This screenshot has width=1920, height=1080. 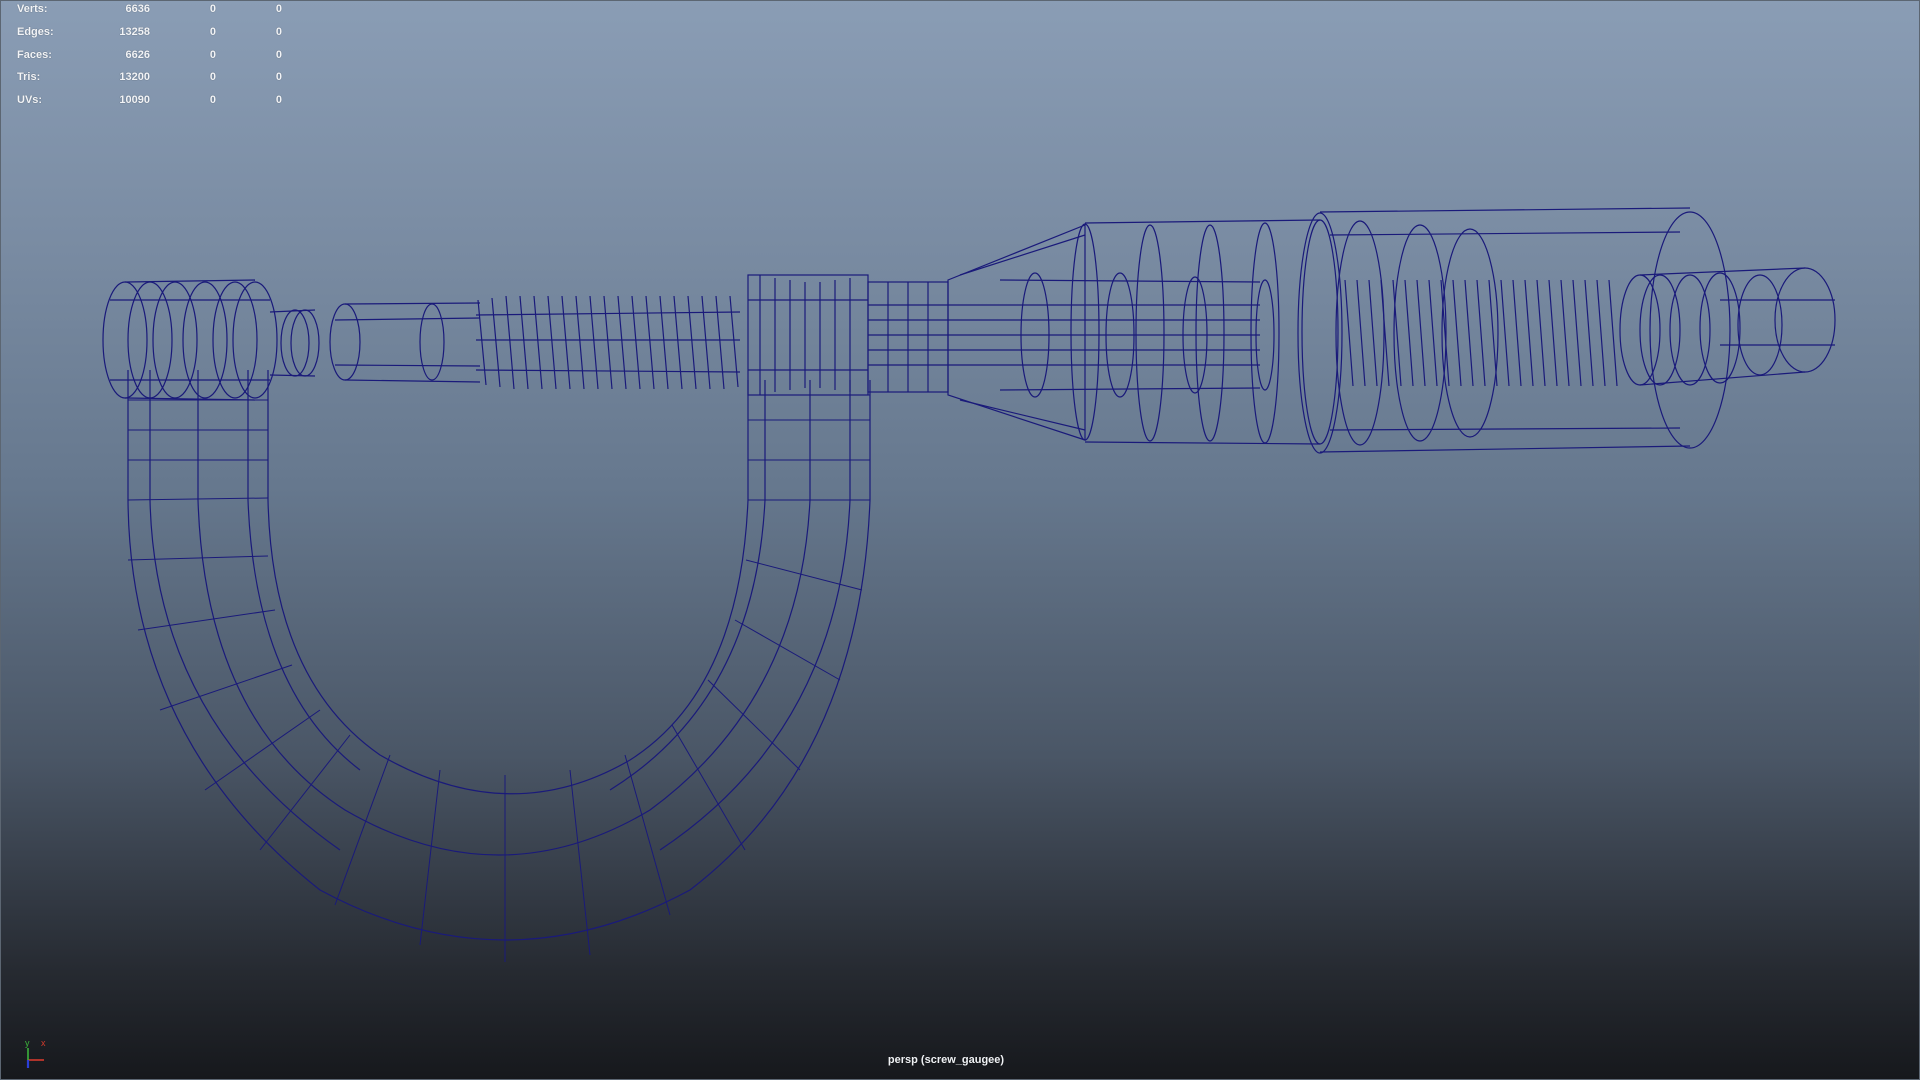 I want to click on camera-name-label: persp (screw_gaugee), so click(x=946, y=1060).